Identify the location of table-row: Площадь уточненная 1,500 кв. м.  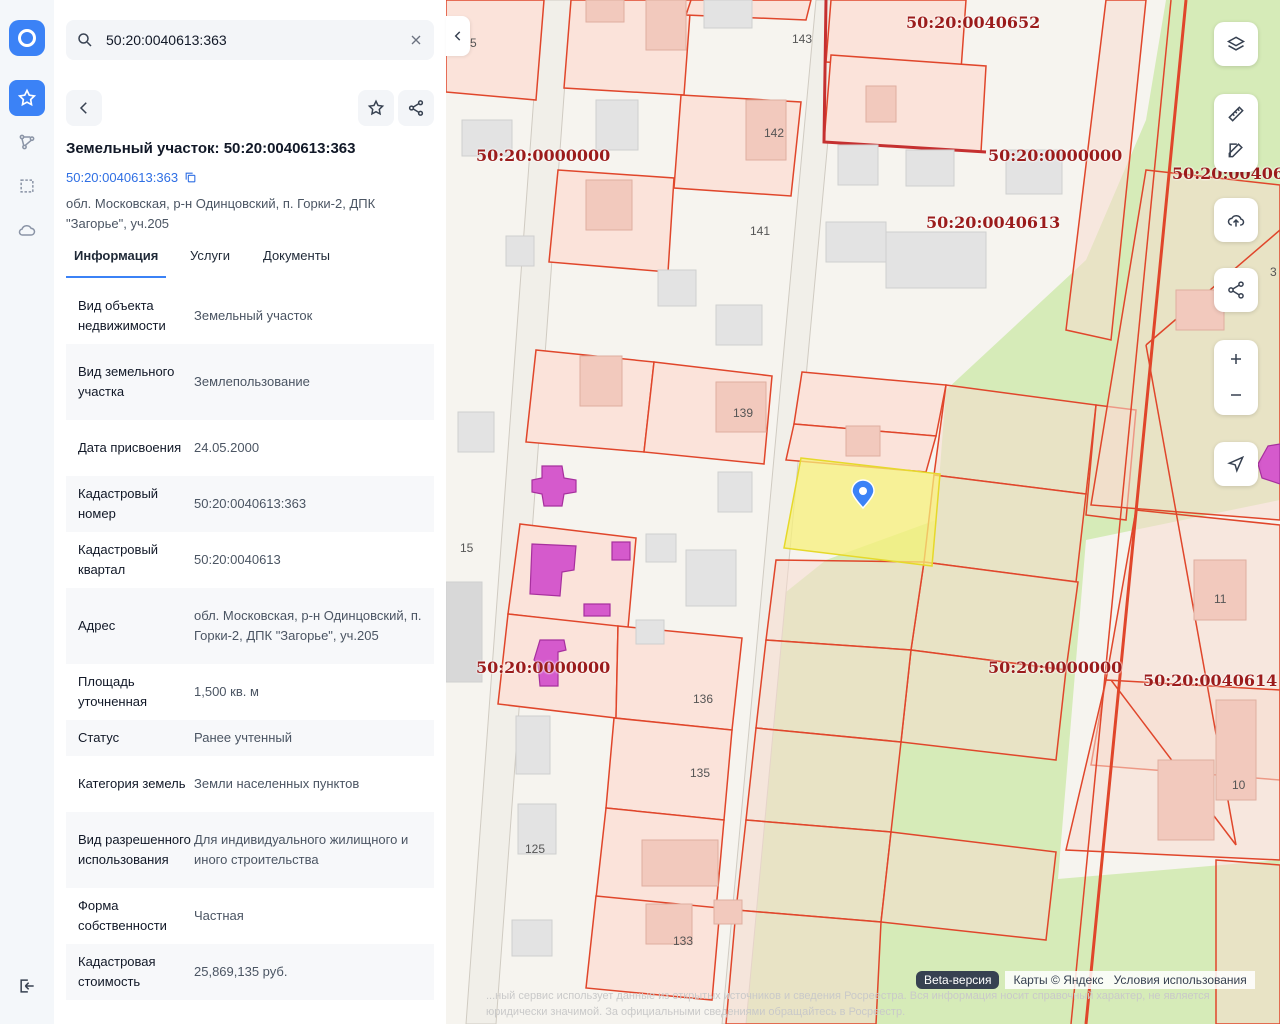
(250, 692).